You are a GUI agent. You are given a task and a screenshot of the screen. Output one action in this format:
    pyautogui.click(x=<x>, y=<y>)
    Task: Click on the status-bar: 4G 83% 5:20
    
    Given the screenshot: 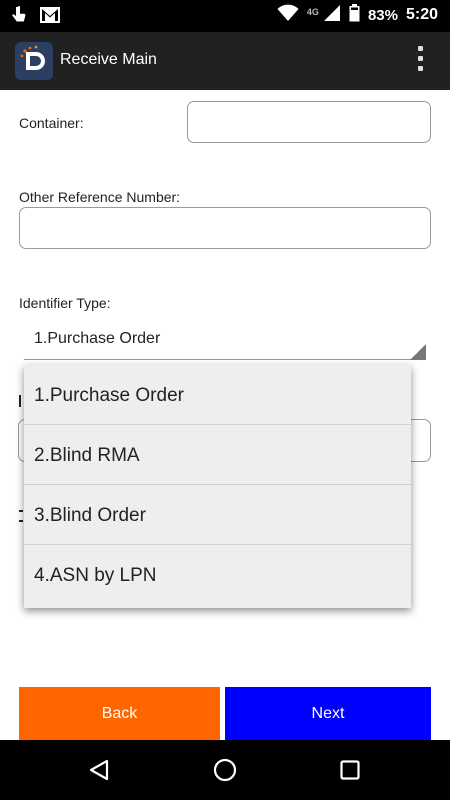 What is the action you would take?
    pyautogui.click(x=225, y=16)
    